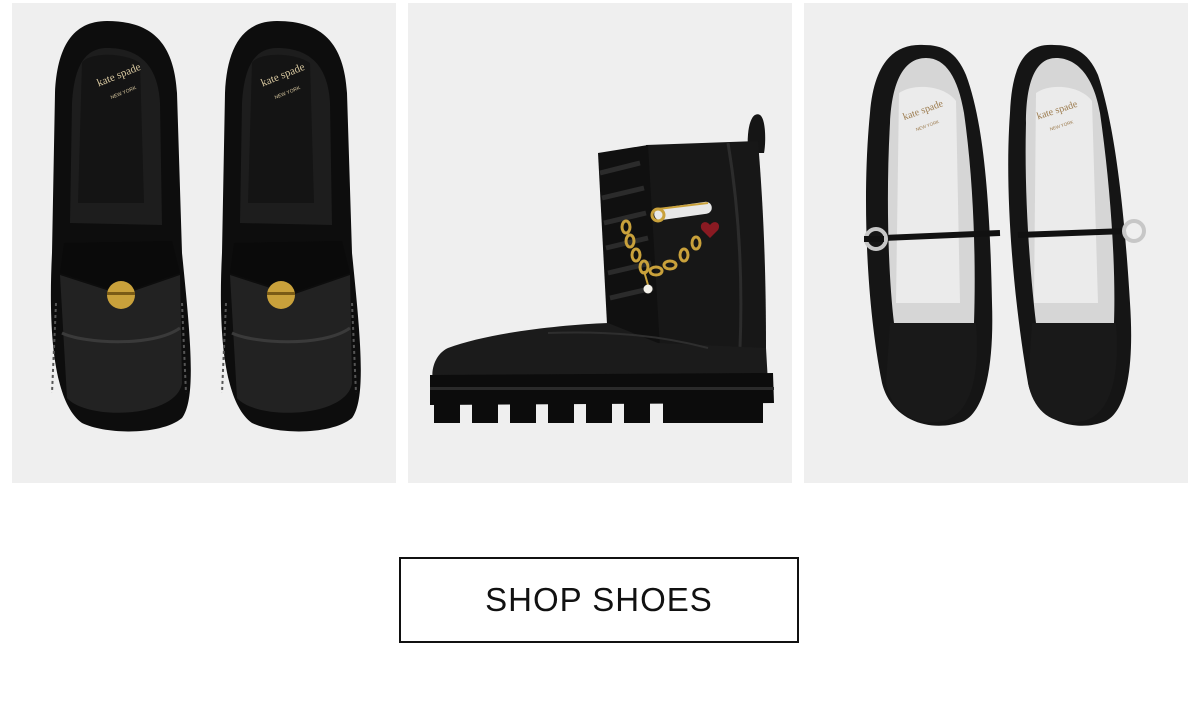  I want to click on left-loafer: kate spade NEW YORK, so click(120, 226).